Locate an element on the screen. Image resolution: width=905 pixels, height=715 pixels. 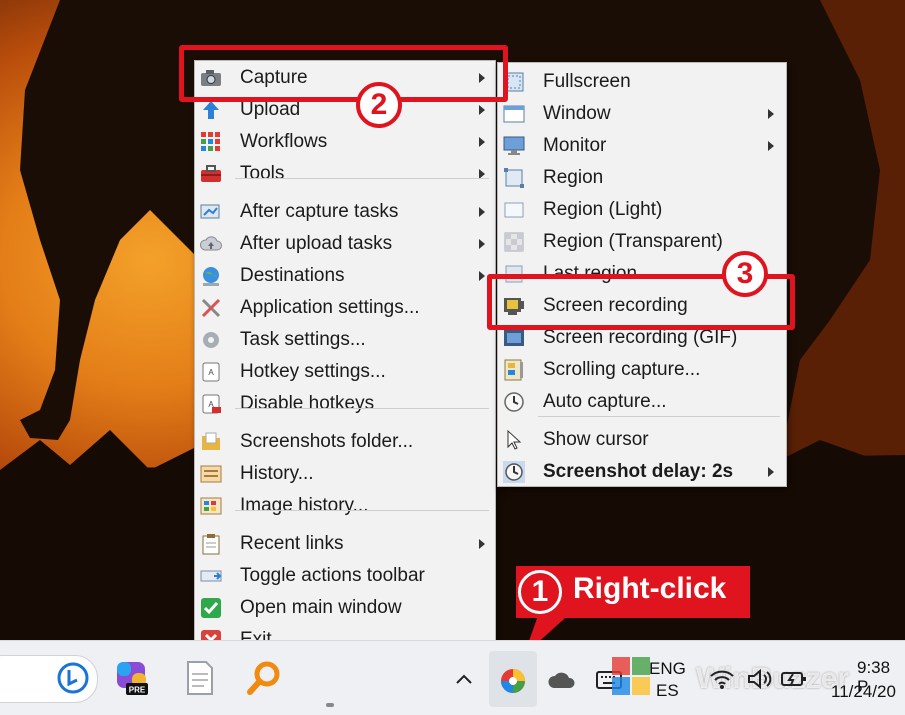
language-indicator-line1: ENG is located at coordinates (667, 668).